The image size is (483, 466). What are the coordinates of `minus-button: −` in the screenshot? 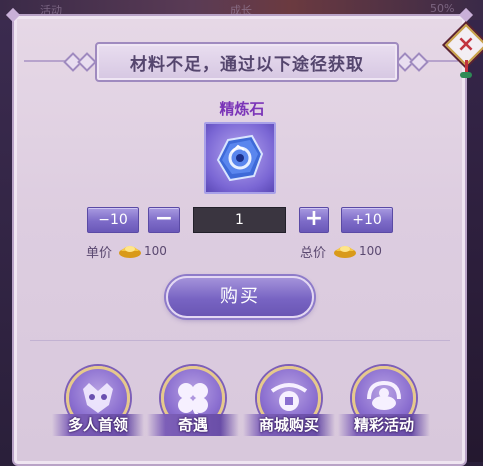 It's located at (164, 220).